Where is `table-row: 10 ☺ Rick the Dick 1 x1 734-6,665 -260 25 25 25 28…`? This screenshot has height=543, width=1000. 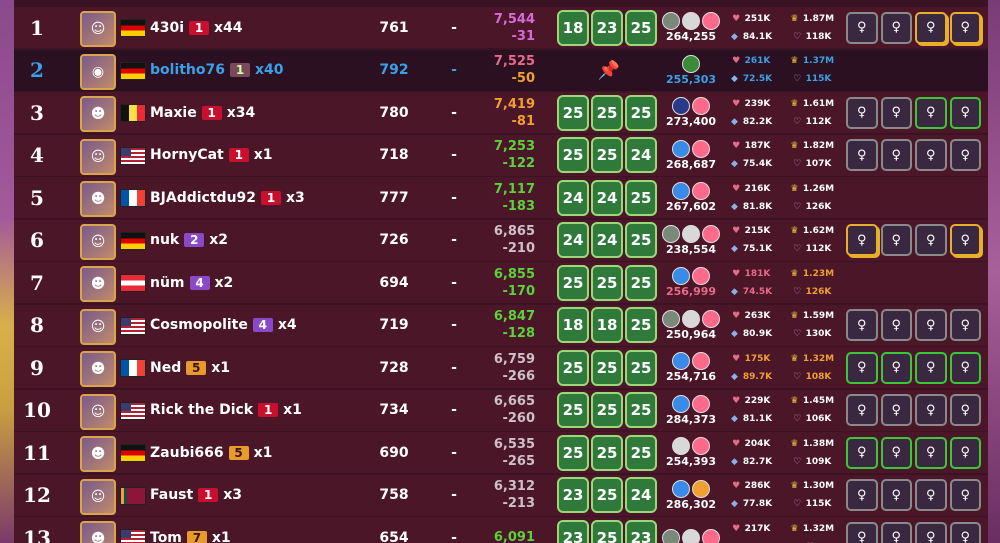
table-row: 10 ☺ Rick the Dick 1 x1 734-6,665 -260 25 25 25 28… is located at coordinates (501, 410).